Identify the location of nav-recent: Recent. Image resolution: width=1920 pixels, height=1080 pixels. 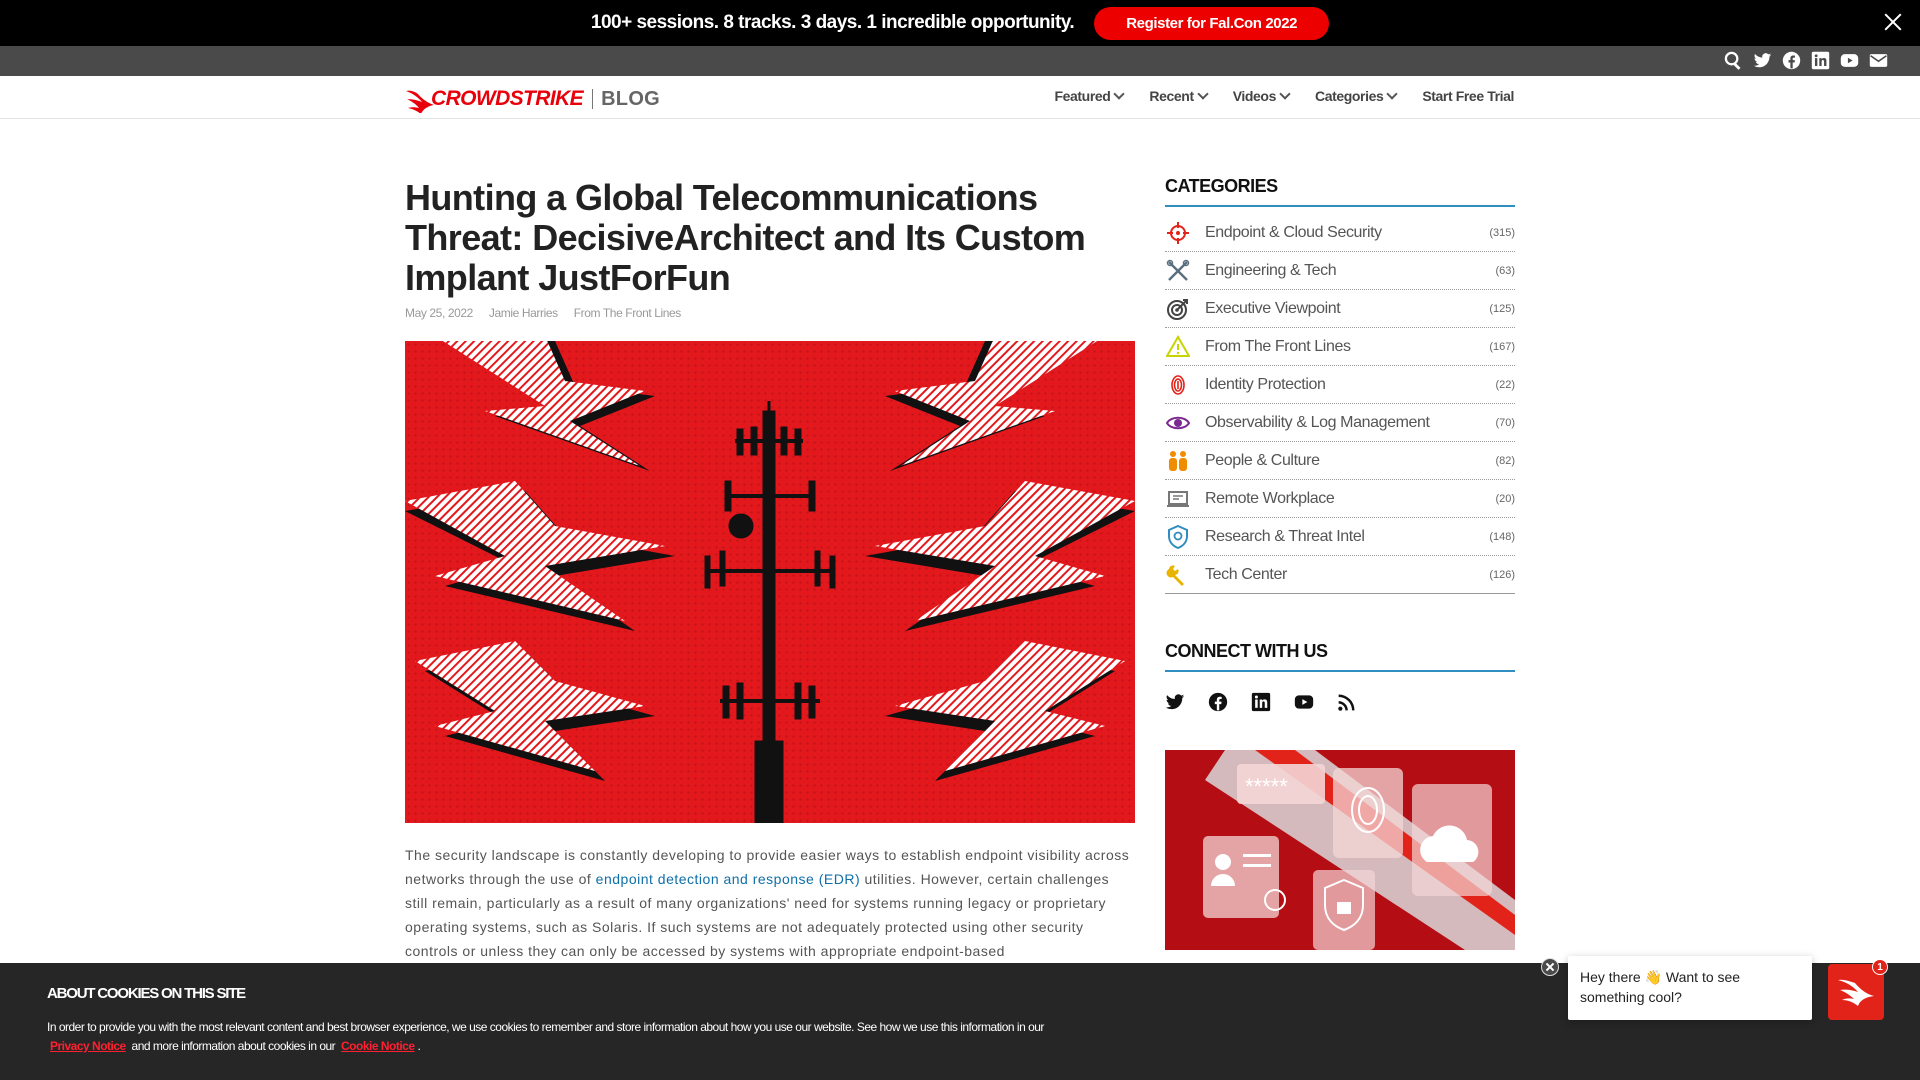
(1179, 96).